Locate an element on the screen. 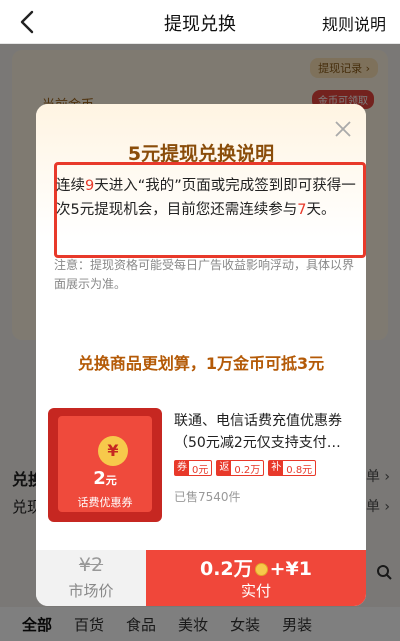  pay-price: 0.2万 +¥1 is located at coordinates (256, 569).